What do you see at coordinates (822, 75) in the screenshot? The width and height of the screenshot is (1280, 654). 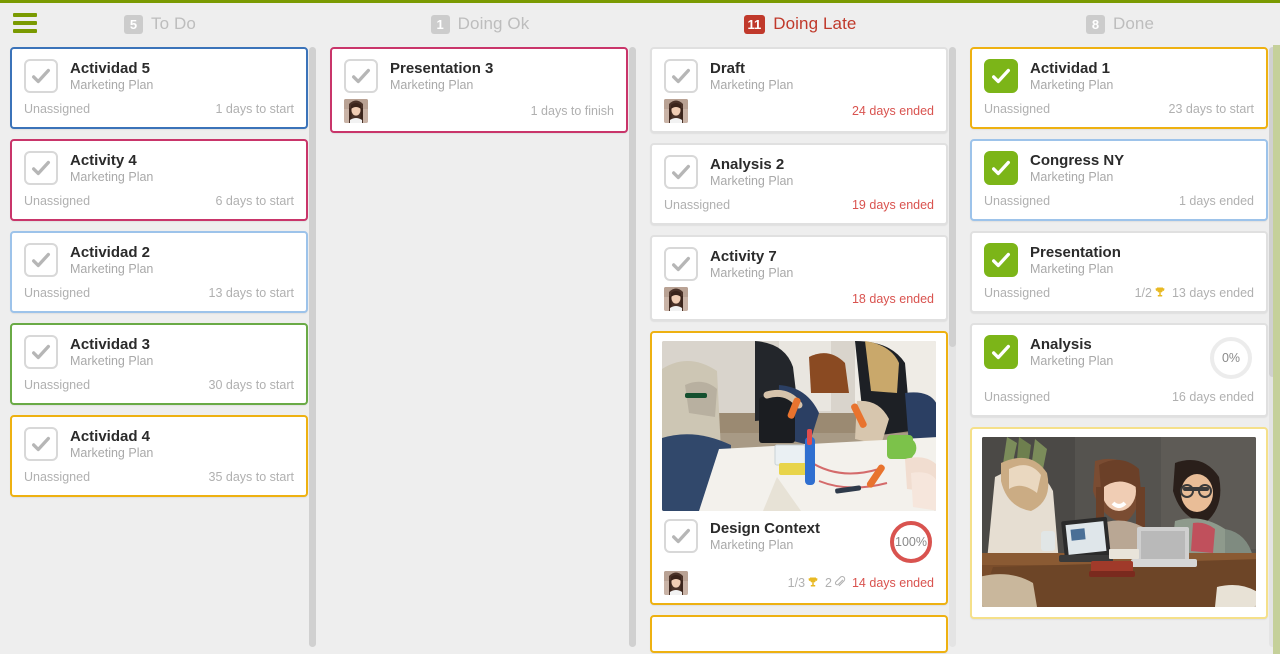 I see `card-titles: Draft Marketing Plan` at bounding box center [822, 75].